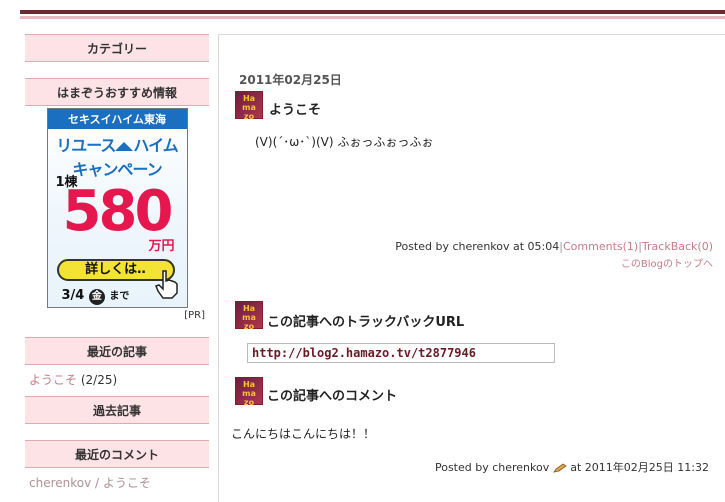 This screenshot has height=502, width=725. Describe the element at coordinates (117, 454) in the screenshot. I see `recent-comments-heading: 最近のコメント` at that location.